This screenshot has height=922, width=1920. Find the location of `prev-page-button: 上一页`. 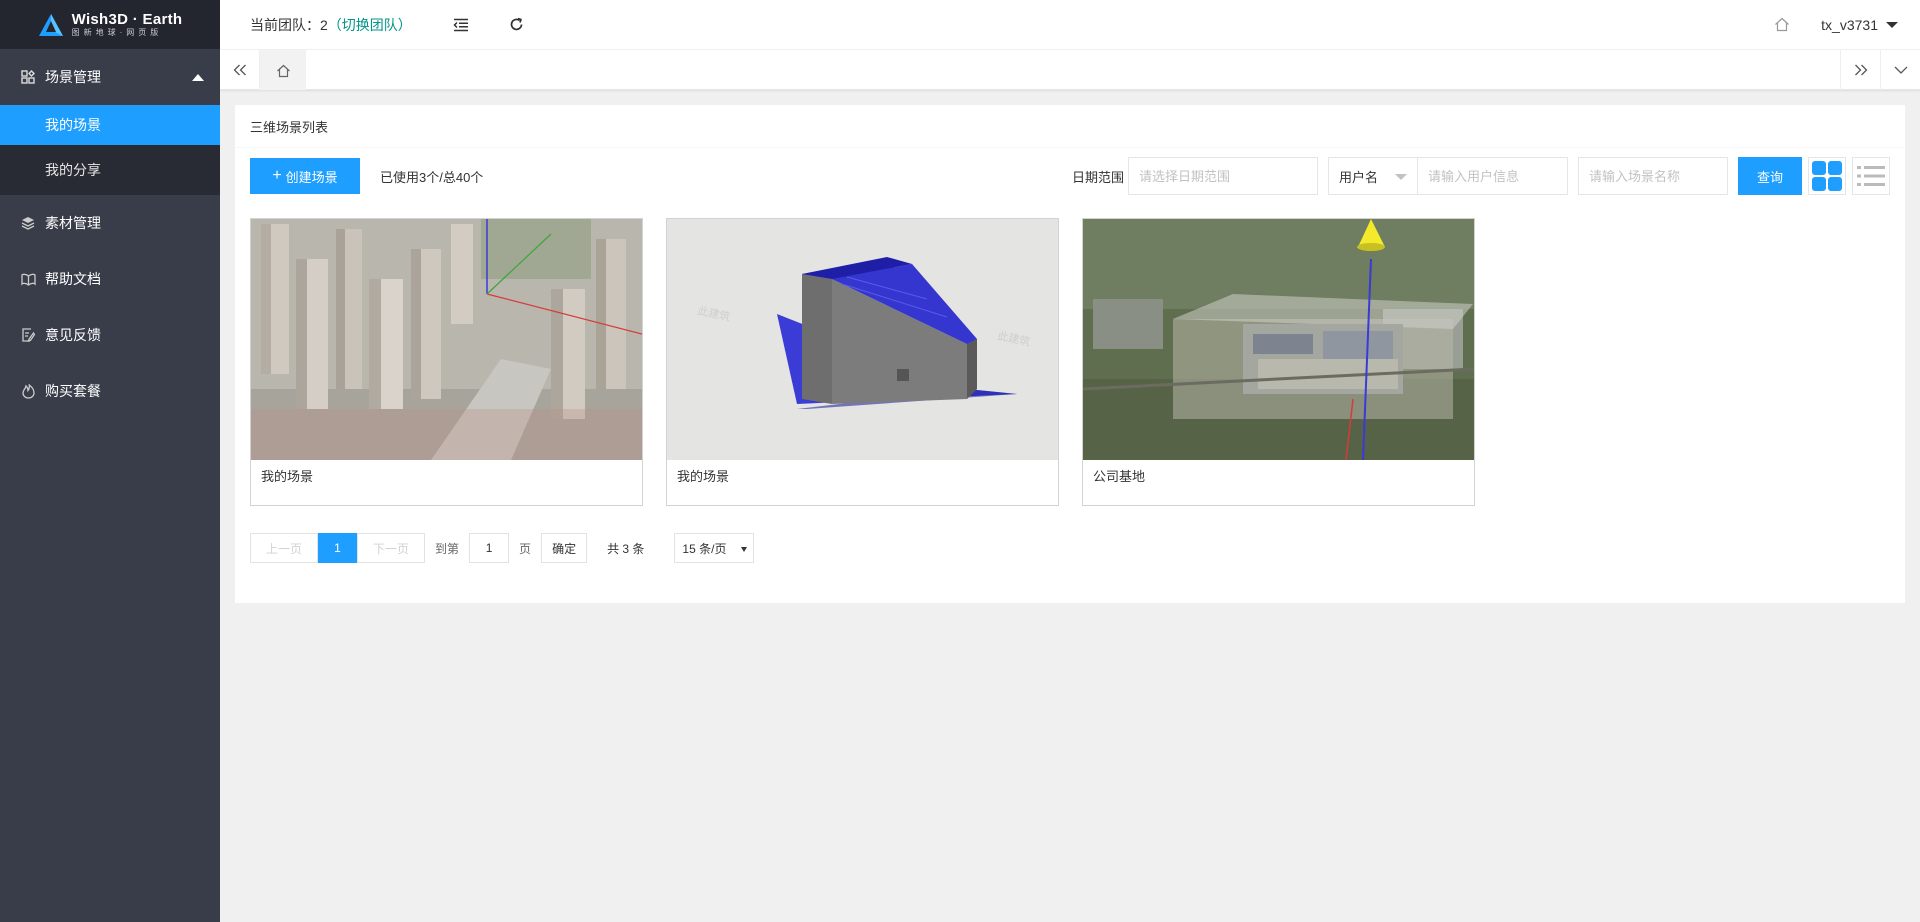

prev-page-button: 上一页 is located at coordinates (284, 548).